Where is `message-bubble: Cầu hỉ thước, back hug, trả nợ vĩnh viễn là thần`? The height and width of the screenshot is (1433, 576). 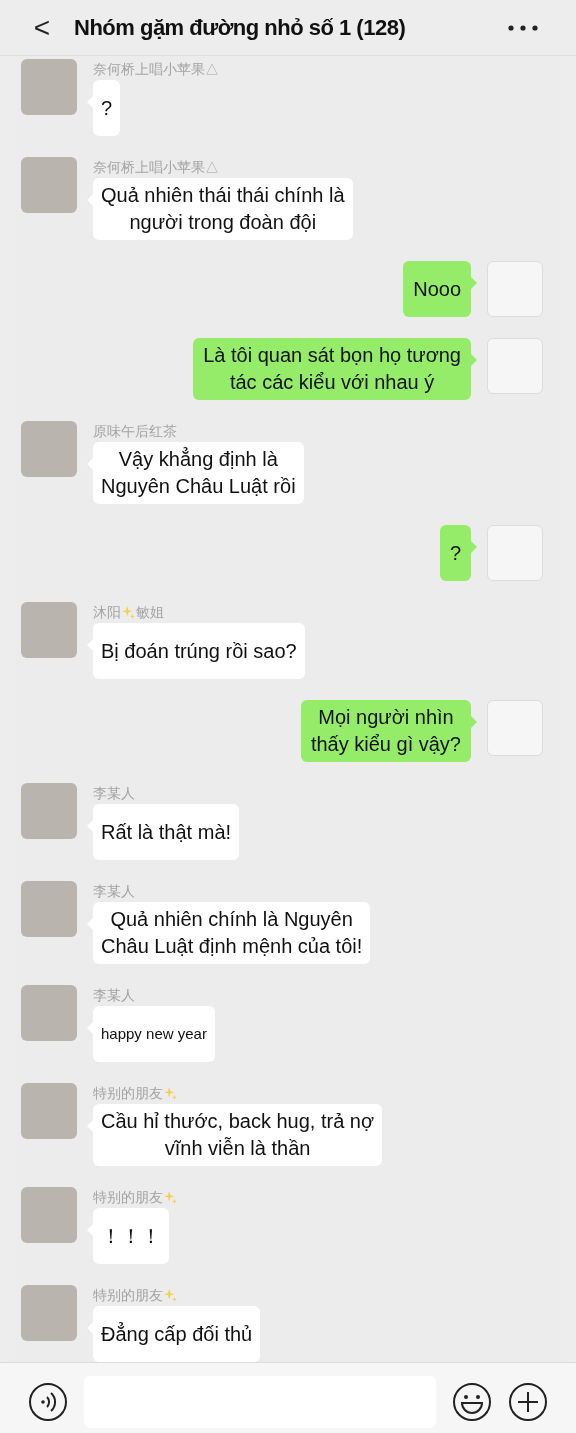 message-bubble: Cầu hỉ thước, back hug, trả nợ vĩnh viễn là thần is located at coordinates (238, 1135).